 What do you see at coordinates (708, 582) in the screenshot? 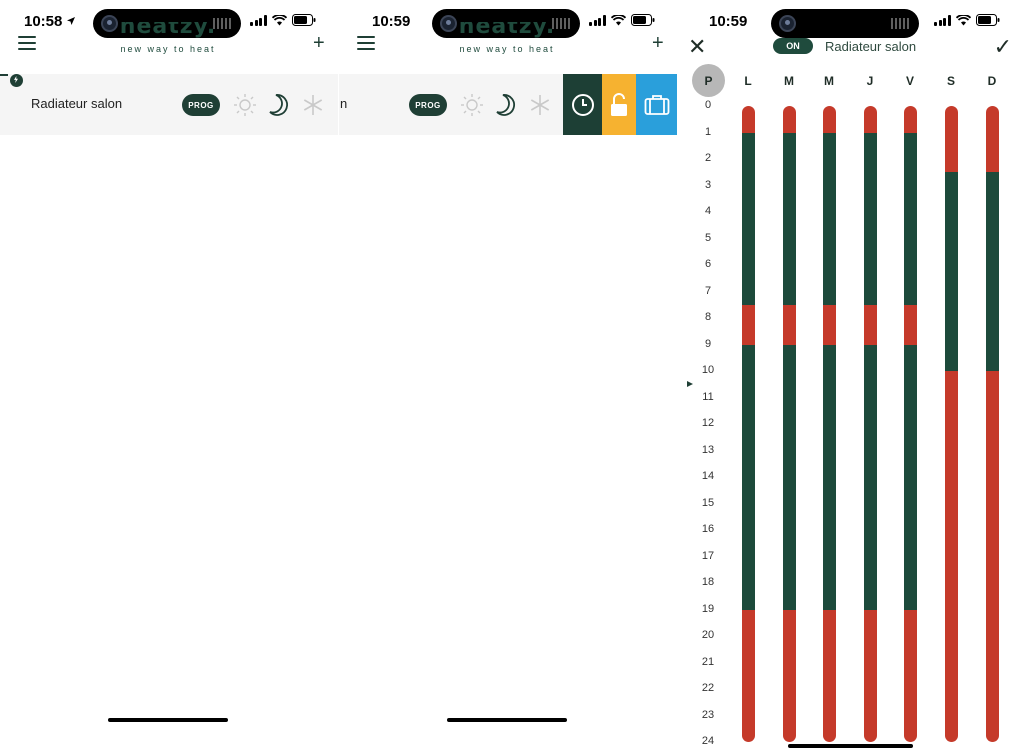
I see `hour-label: 18` at bounding box center [708, 582].